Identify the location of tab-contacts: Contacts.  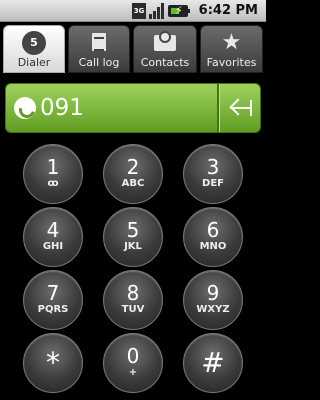
(165, 49).